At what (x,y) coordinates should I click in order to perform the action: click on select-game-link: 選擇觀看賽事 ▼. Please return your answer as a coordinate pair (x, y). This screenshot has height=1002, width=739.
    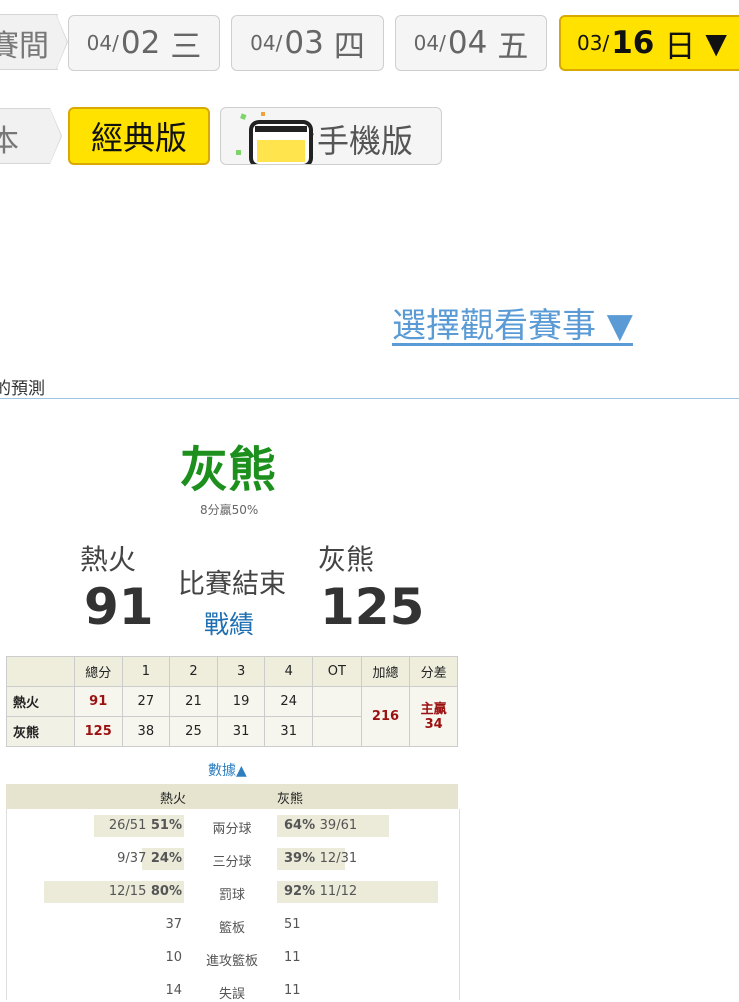
    Looking at the image, I should click on (512, 322).